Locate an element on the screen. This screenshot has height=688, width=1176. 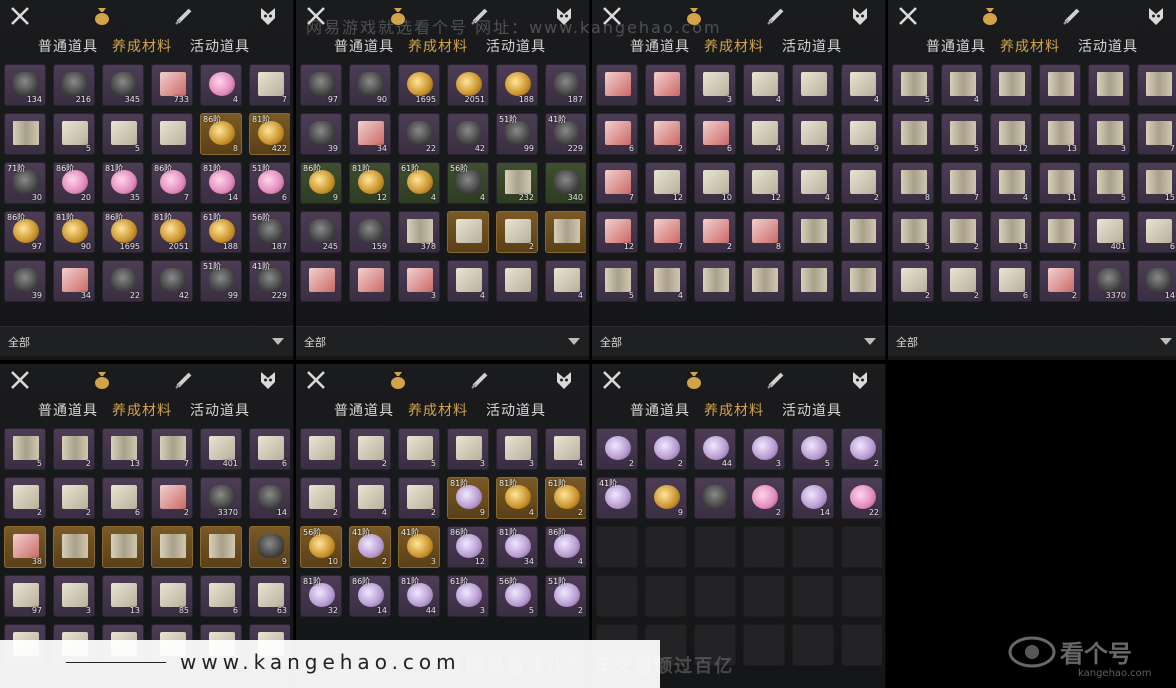
item-slot: 51阶 99 is located at coordinates (221, 281).